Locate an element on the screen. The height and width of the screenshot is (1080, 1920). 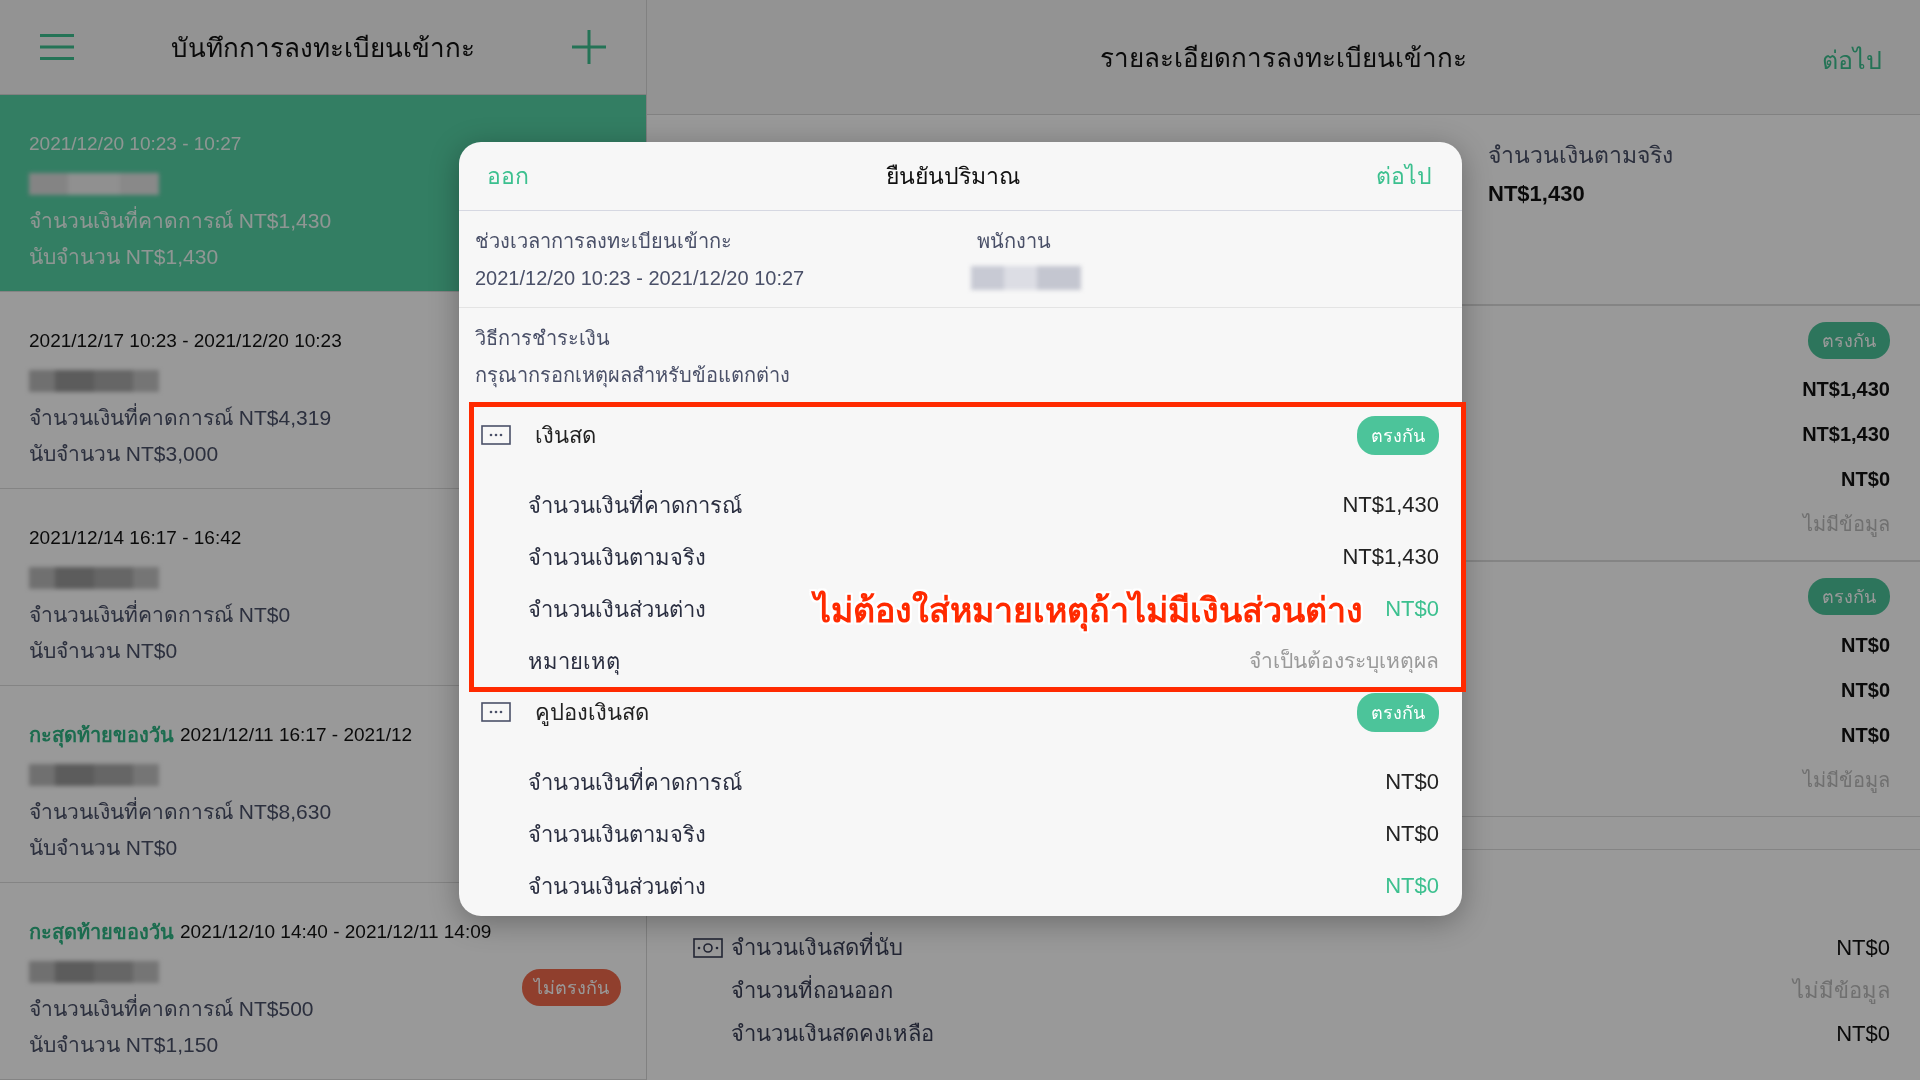
expected-amount: จำนวนเงินที่คาดการณ์ NT$1,430 is located at coordinates (180, 221).